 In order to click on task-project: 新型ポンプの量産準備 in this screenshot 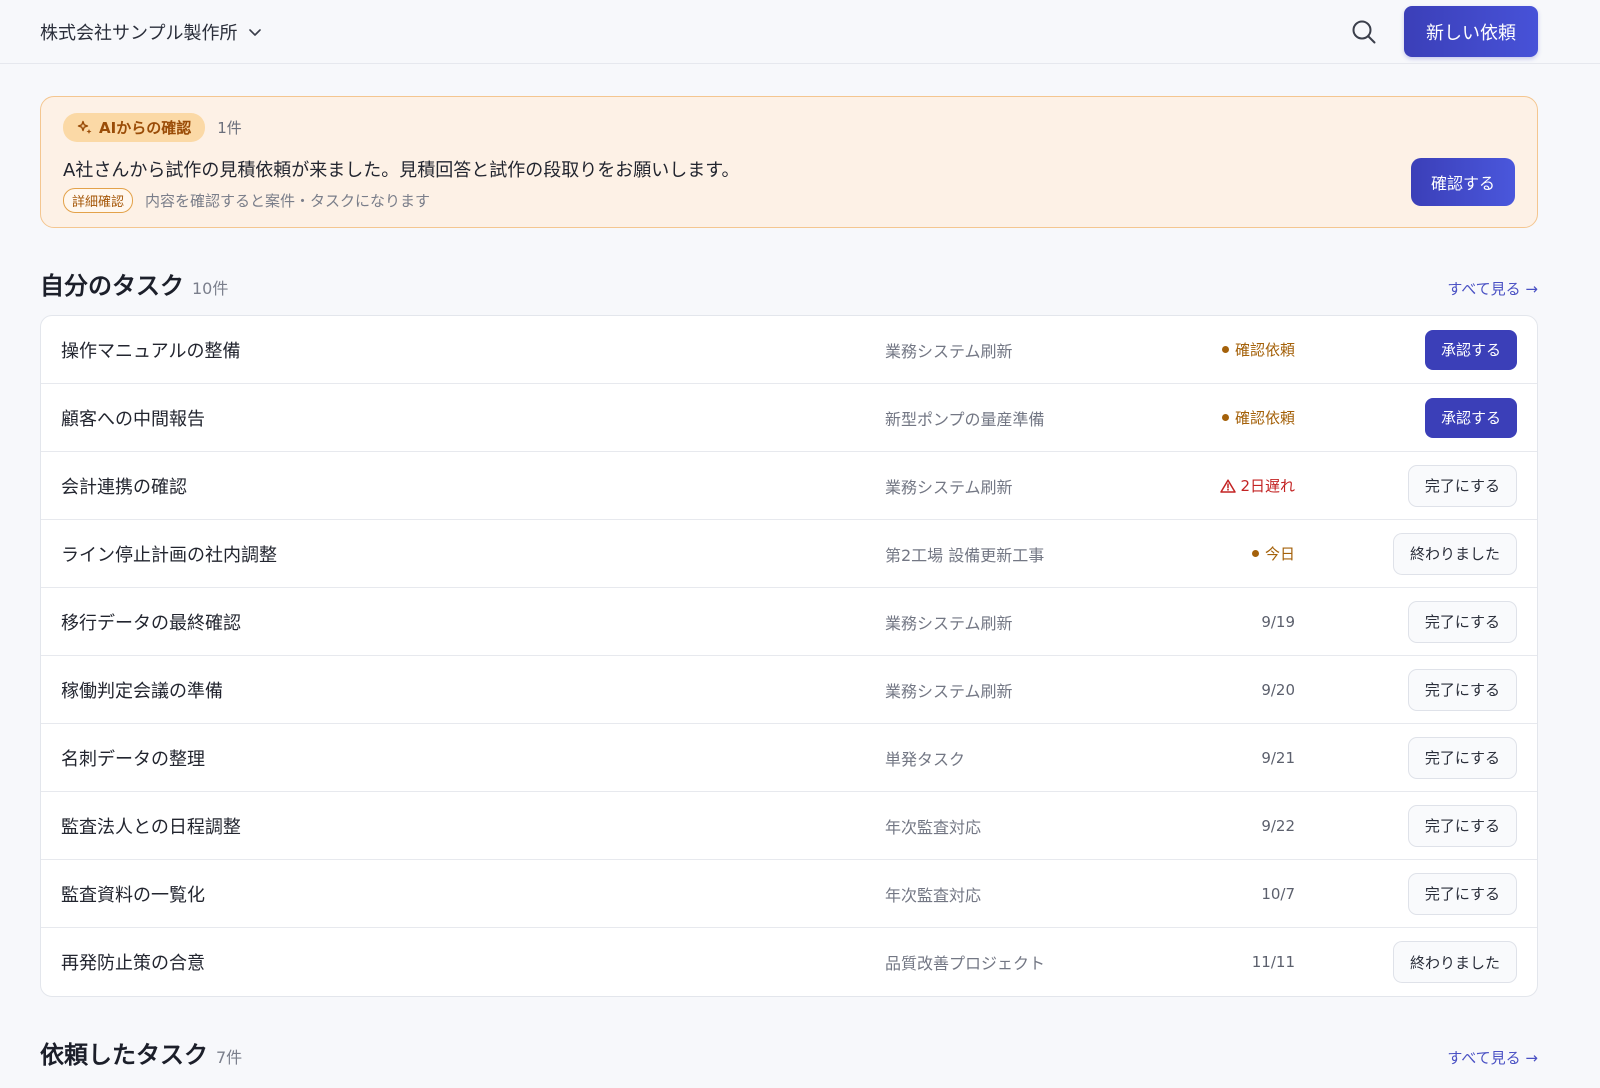, I will do `click(965, 419)`.